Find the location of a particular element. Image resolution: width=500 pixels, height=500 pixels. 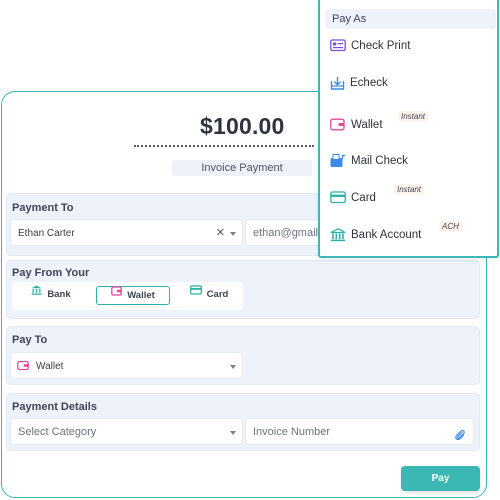

pay-from-options: Bank Wallet Card is located at coordinates (127, 296).